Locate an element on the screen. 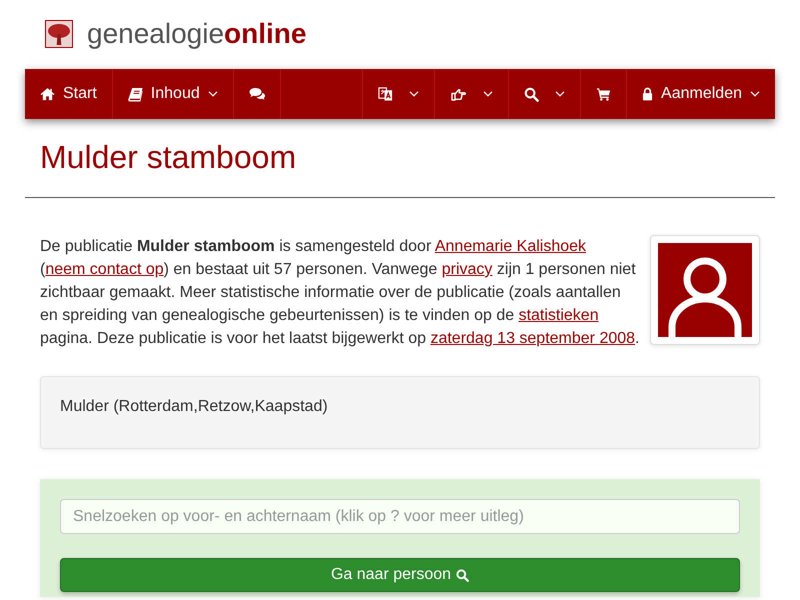 This screenshot has width=800, height=600. site-logo: genealogieonline is located at coordinates (196, 34).